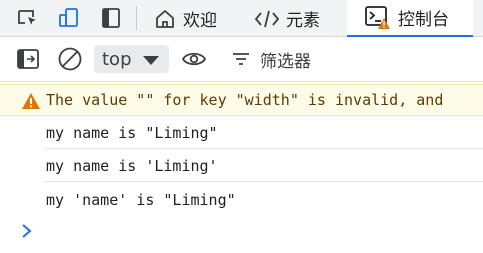 The image size is (483, 253). I want to click on block-icon, so click(70, 59).